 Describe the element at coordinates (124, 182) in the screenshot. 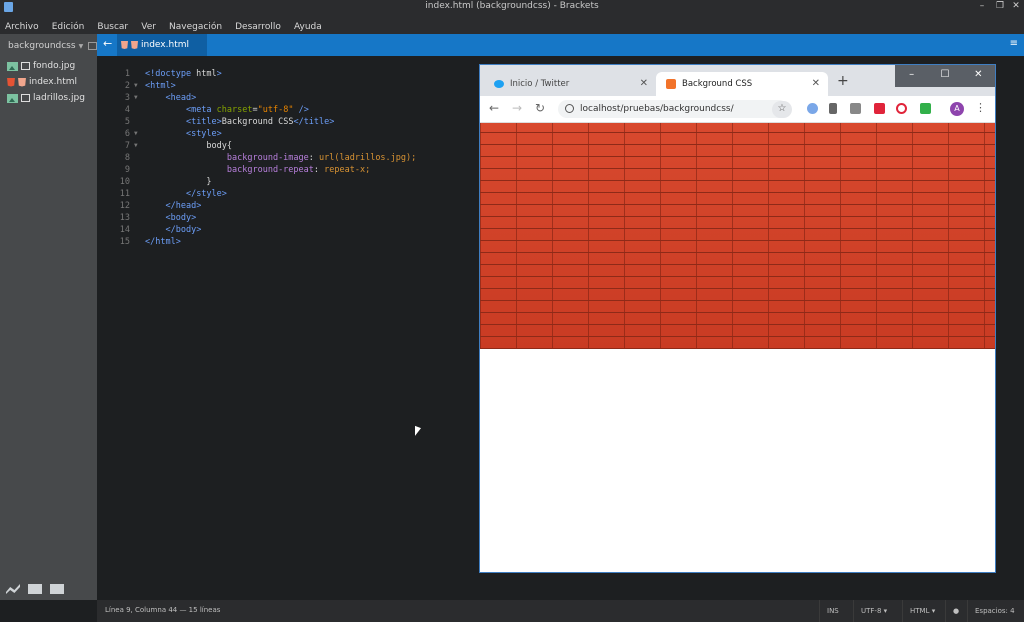

I see `line-number: 10` at that location.